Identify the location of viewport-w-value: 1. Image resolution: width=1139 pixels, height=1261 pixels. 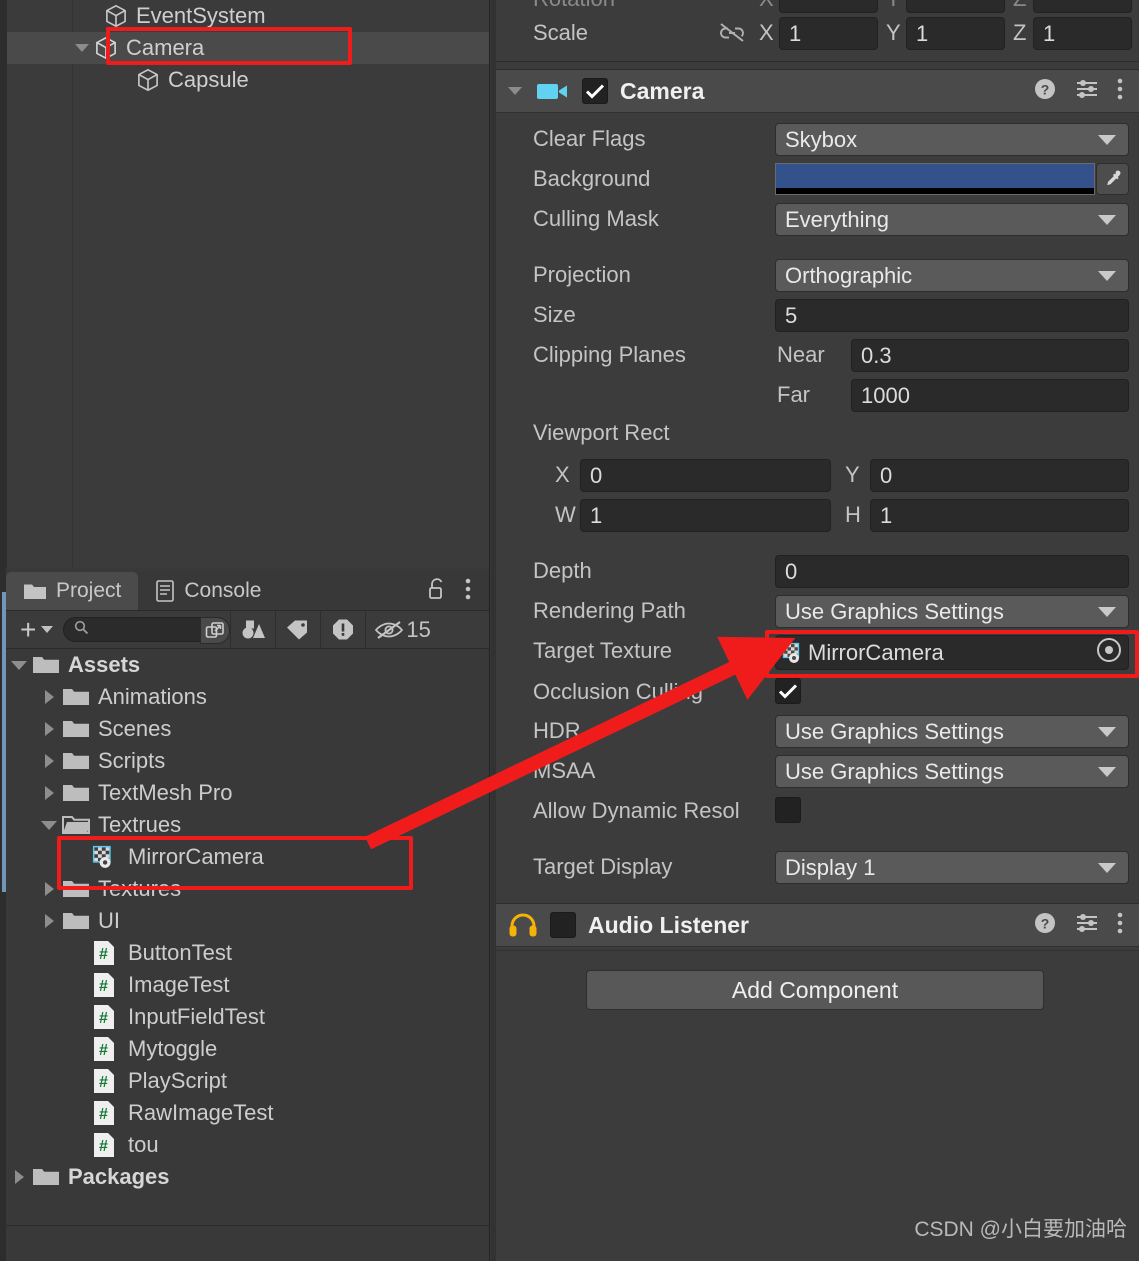
(596, 515).